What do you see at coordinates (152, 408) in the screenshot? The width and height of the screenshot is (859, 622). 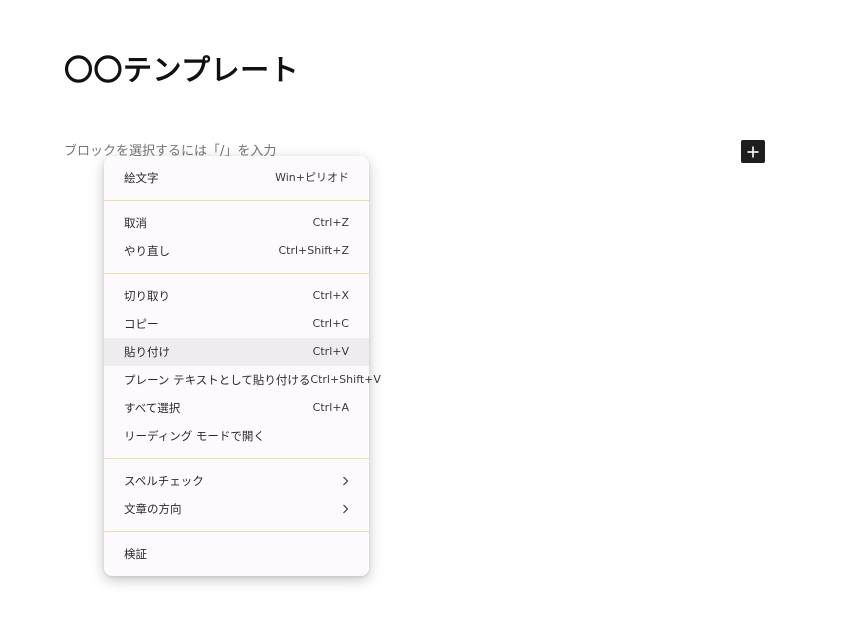 I see `menu-item-label: すべて選択` at bounding box center [152, 408].